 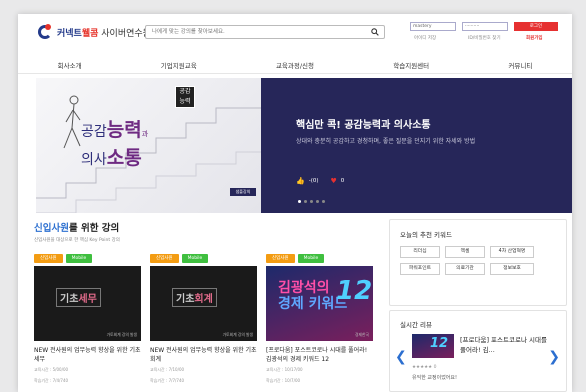 I want to click on keyword-title: 오늘의 추천 키워드, so click(x=426, y=235).